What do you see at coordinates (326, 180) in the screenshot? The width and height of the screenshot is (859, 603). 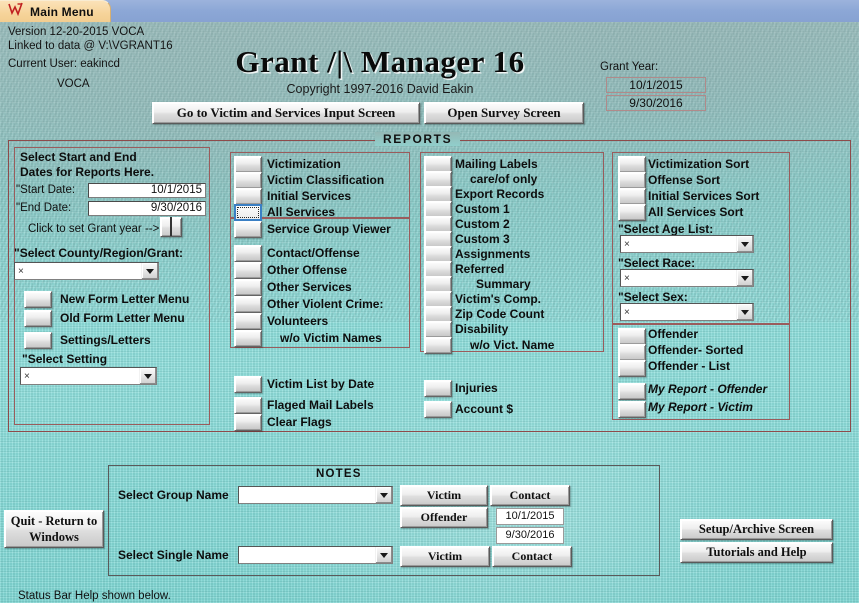 I see `report-victim-classification-label: Victim Classification` at bounding box center [326, 180].